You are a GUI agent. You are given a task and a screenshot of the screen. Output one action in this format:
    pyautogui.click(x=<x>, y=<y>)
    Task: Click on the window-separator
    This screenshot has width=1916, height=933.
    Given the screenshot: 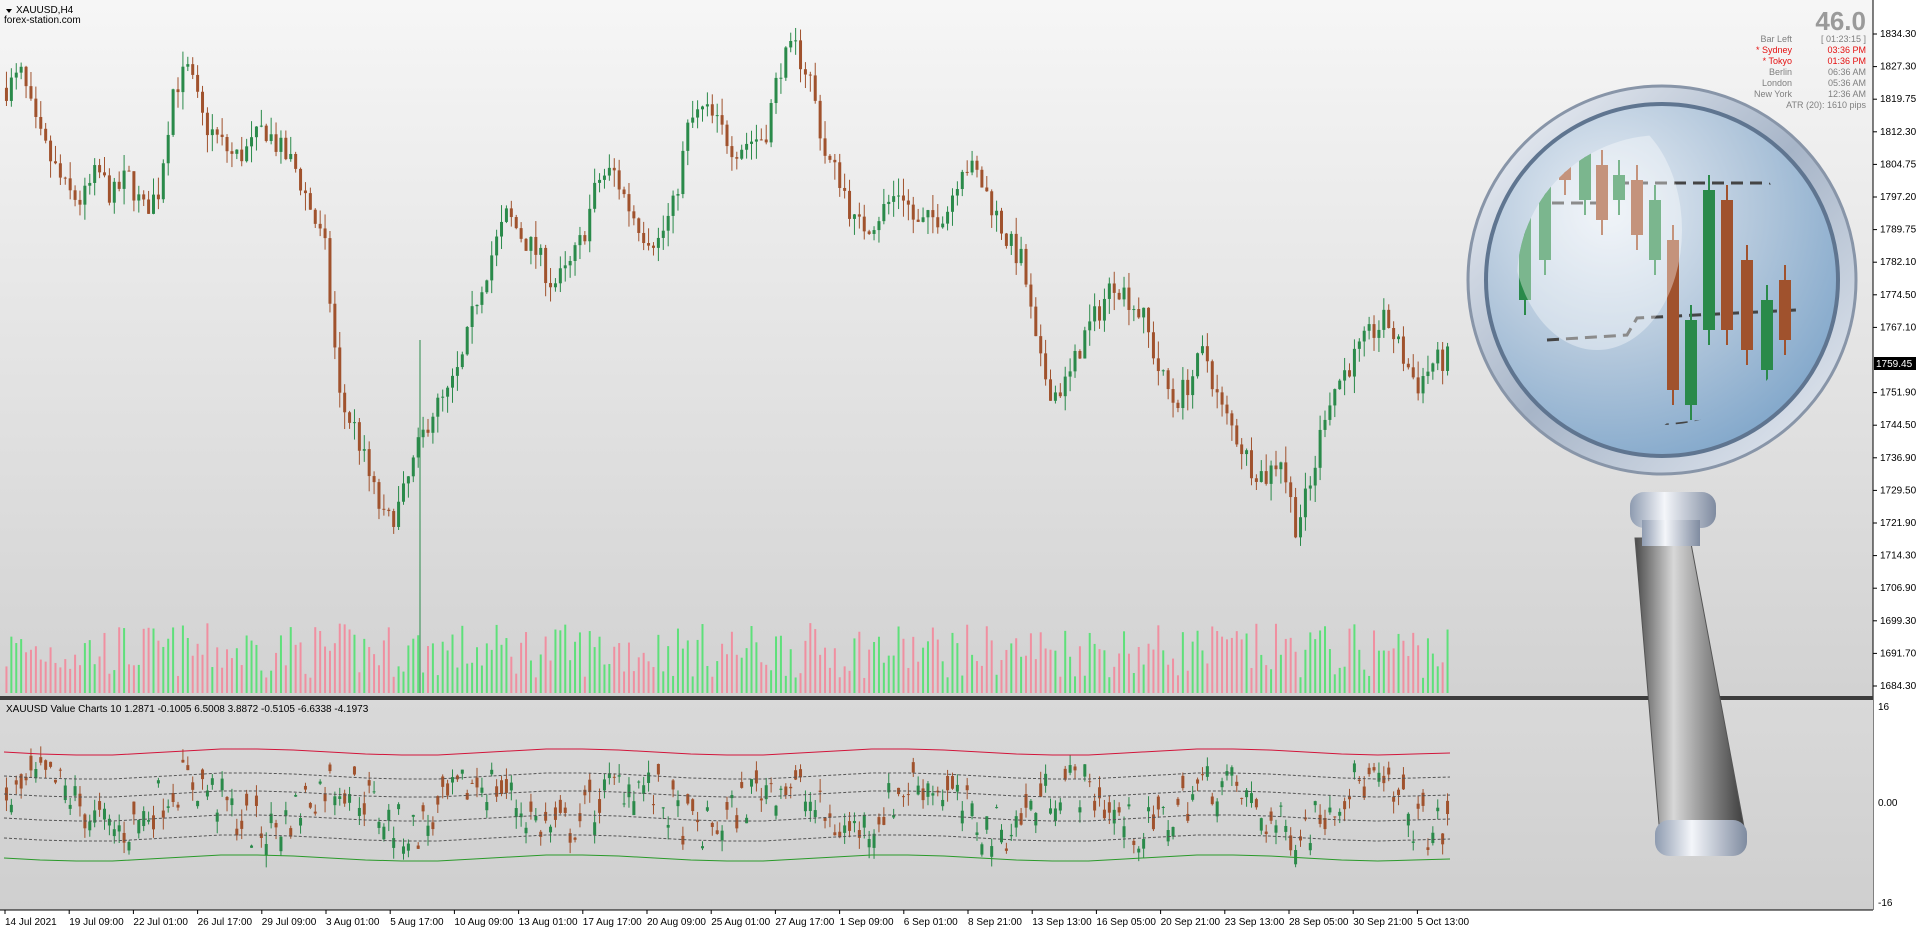 What is the action you would take?
    pyautogui.click(x=936, y=698)
    